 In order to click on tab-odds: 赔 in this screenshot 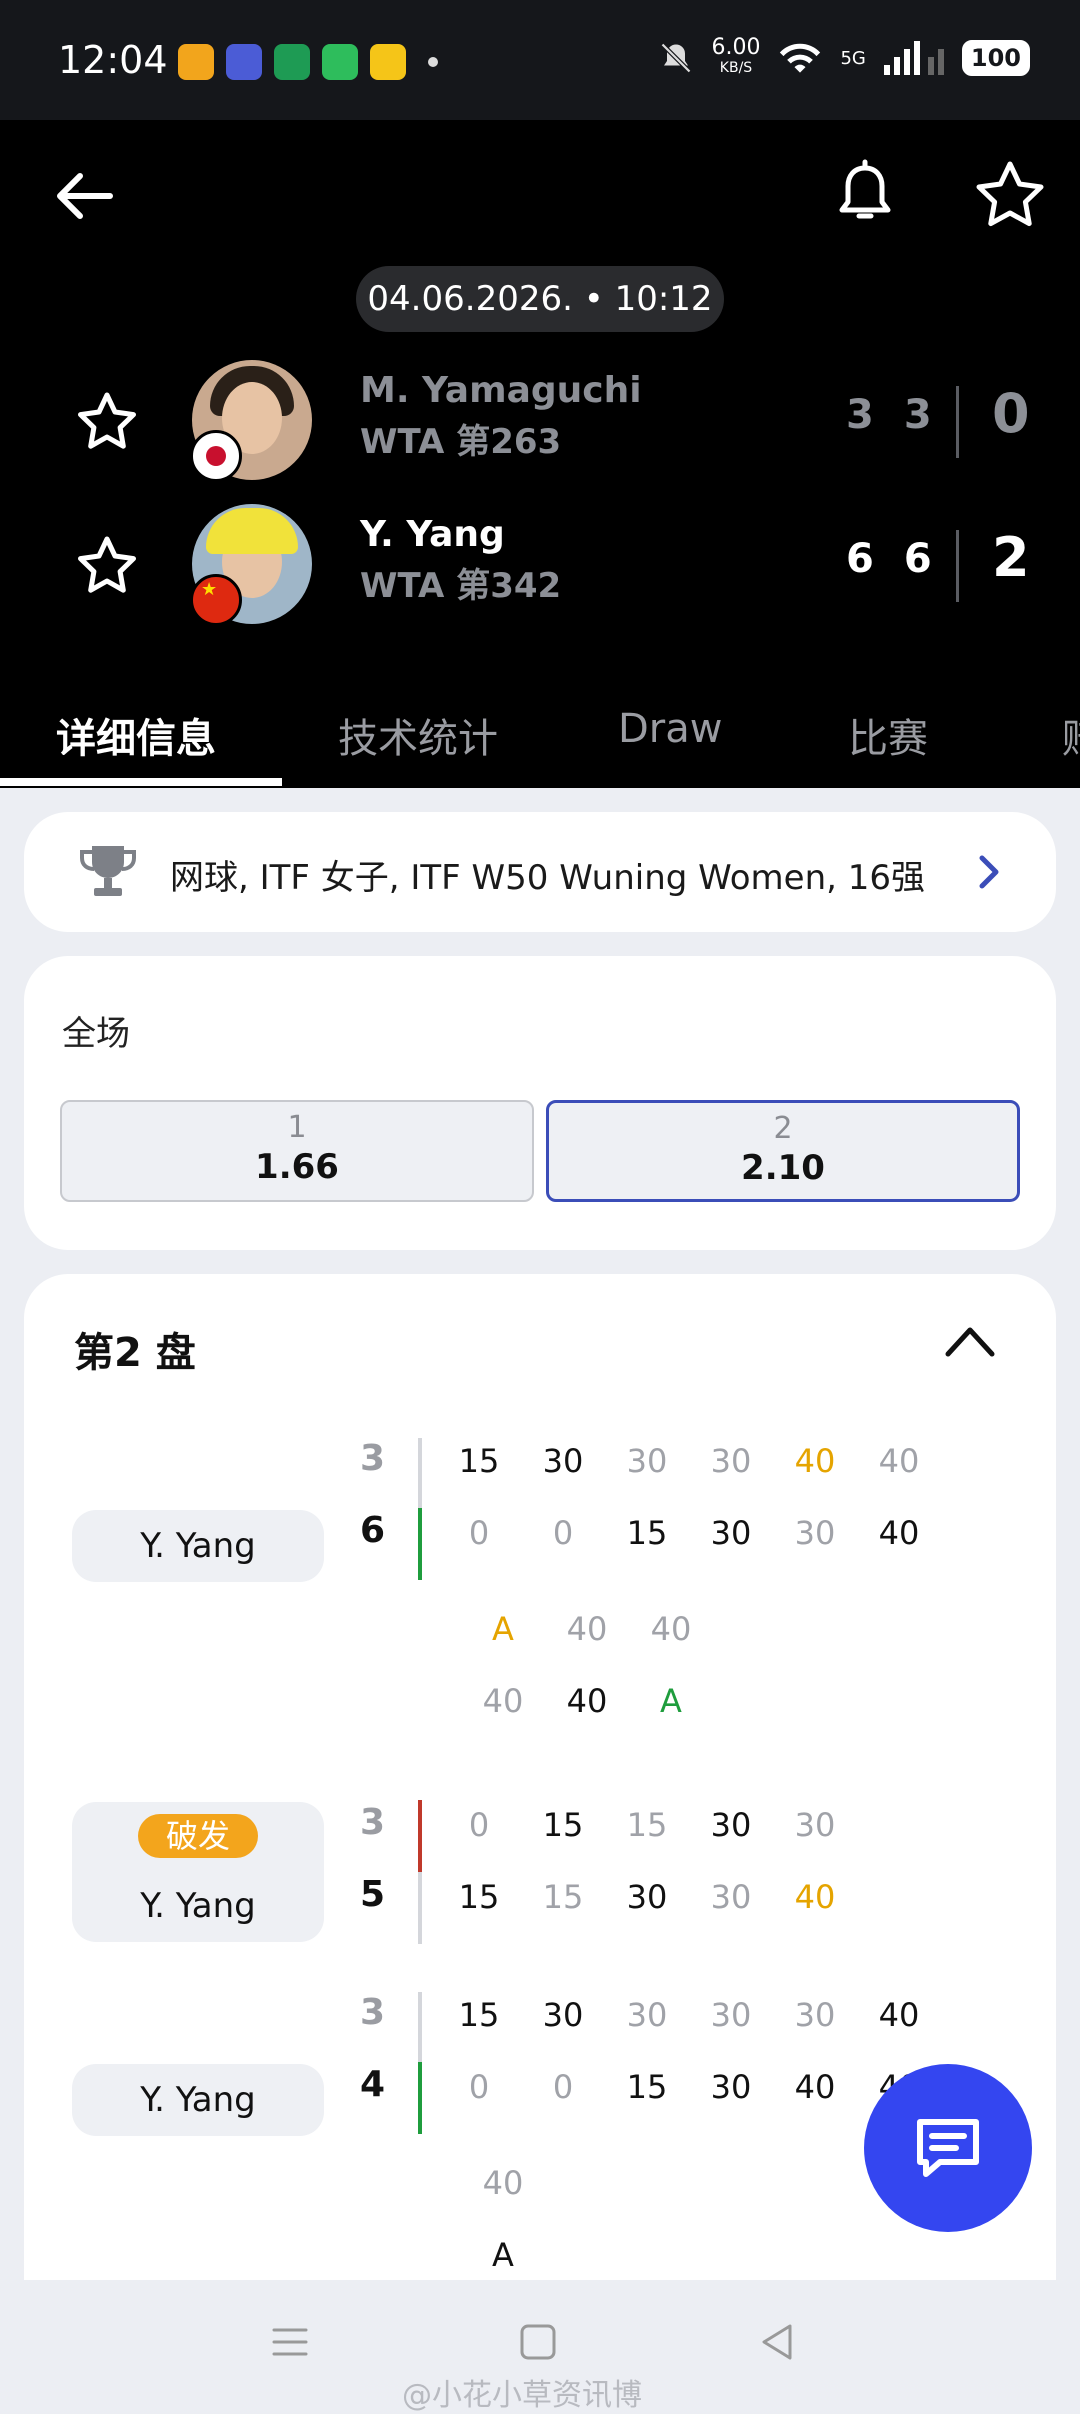, I will do `click(1071, 735)`.